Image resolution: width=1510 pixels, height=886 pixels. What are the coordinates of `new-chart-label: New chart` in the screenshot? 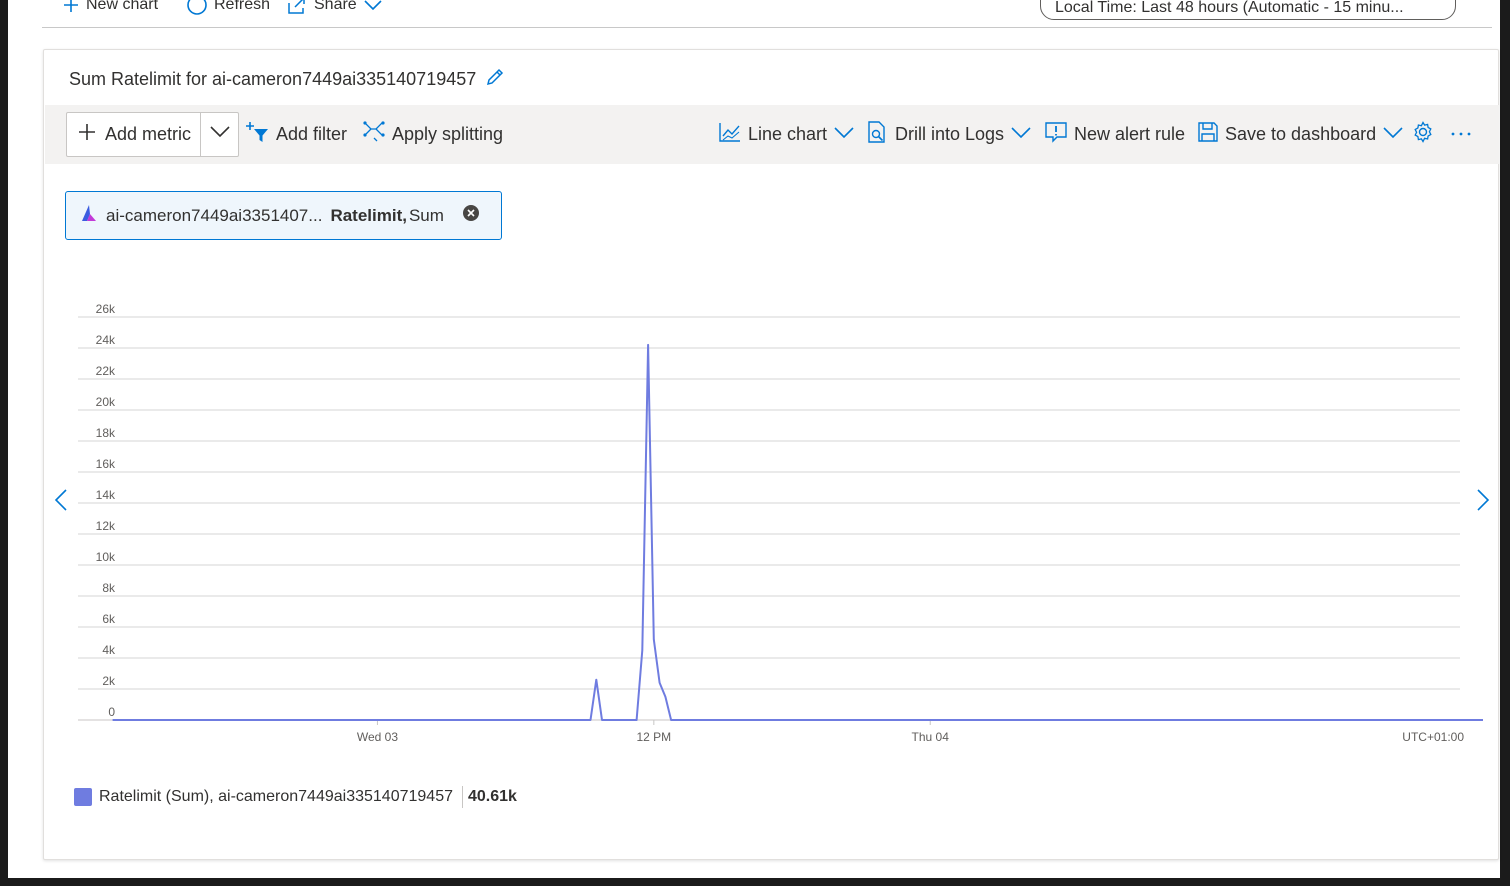 It's located at (122, 6).